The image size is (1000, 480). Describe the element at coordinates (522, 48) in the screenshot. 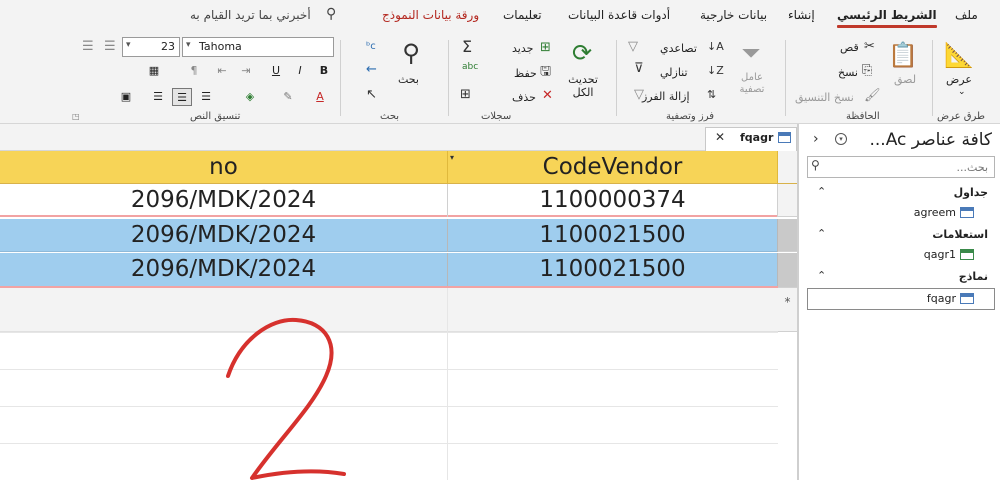

I see `new-record-button: جديد` at that location.